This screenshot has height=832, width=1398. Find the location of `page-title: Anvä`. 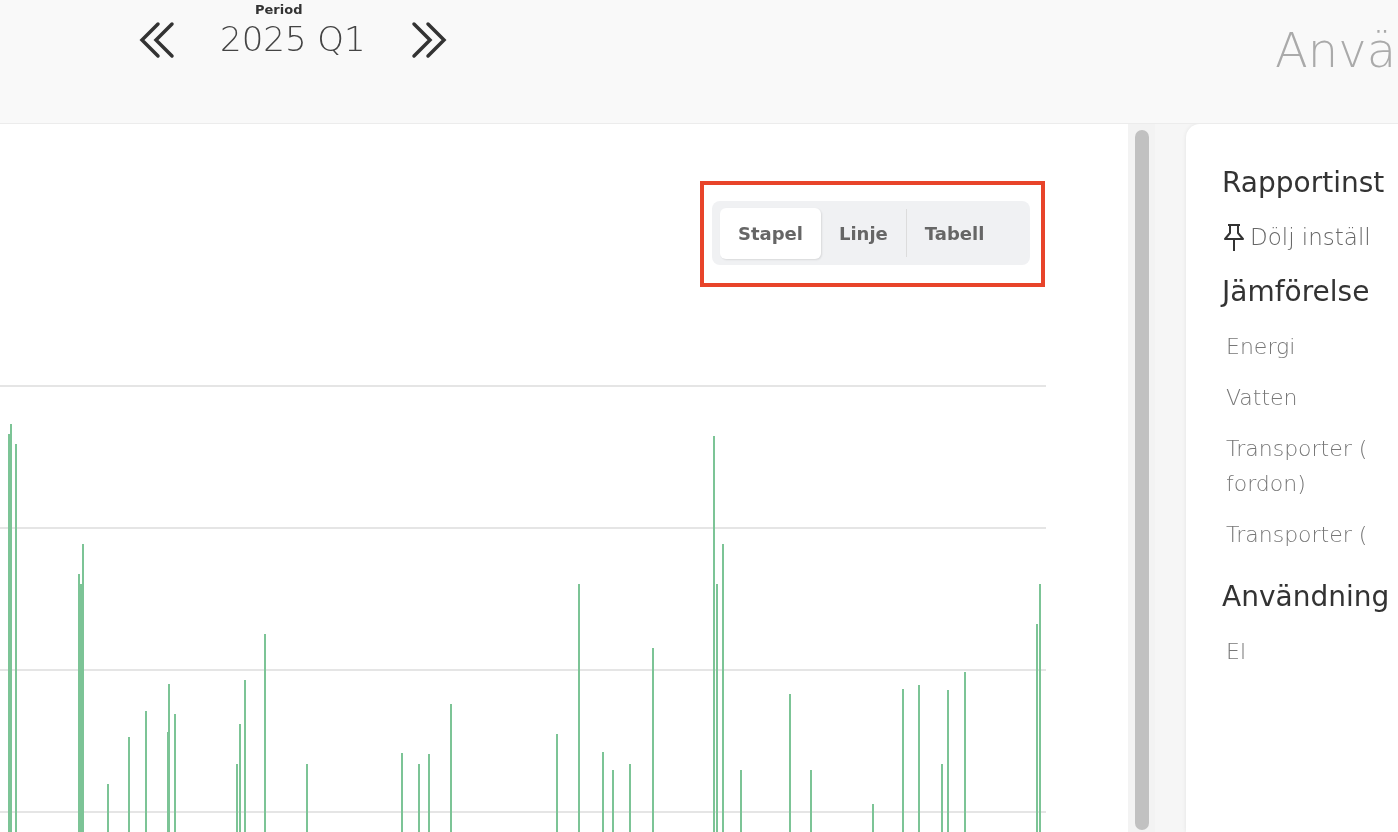

page-title: Anvä is located at coordinates (1336, 50).